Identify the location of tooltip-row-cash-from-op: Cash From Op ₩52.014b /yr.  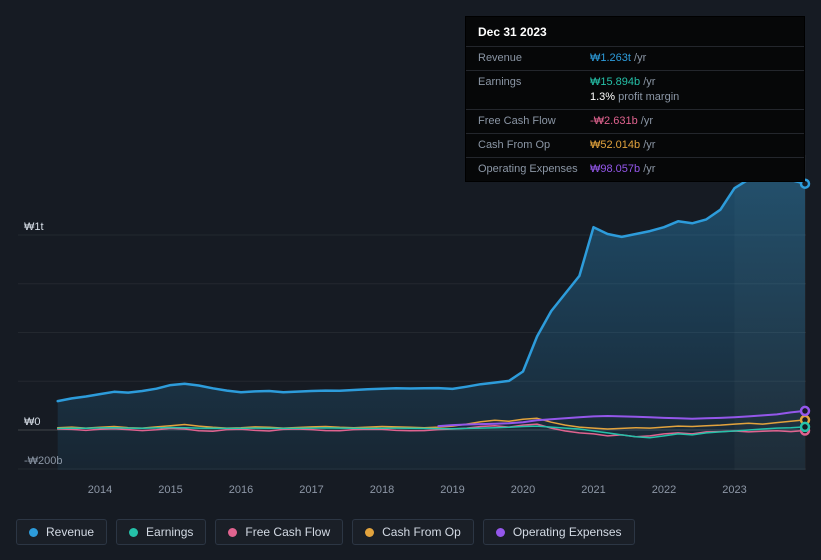
(635, 145).